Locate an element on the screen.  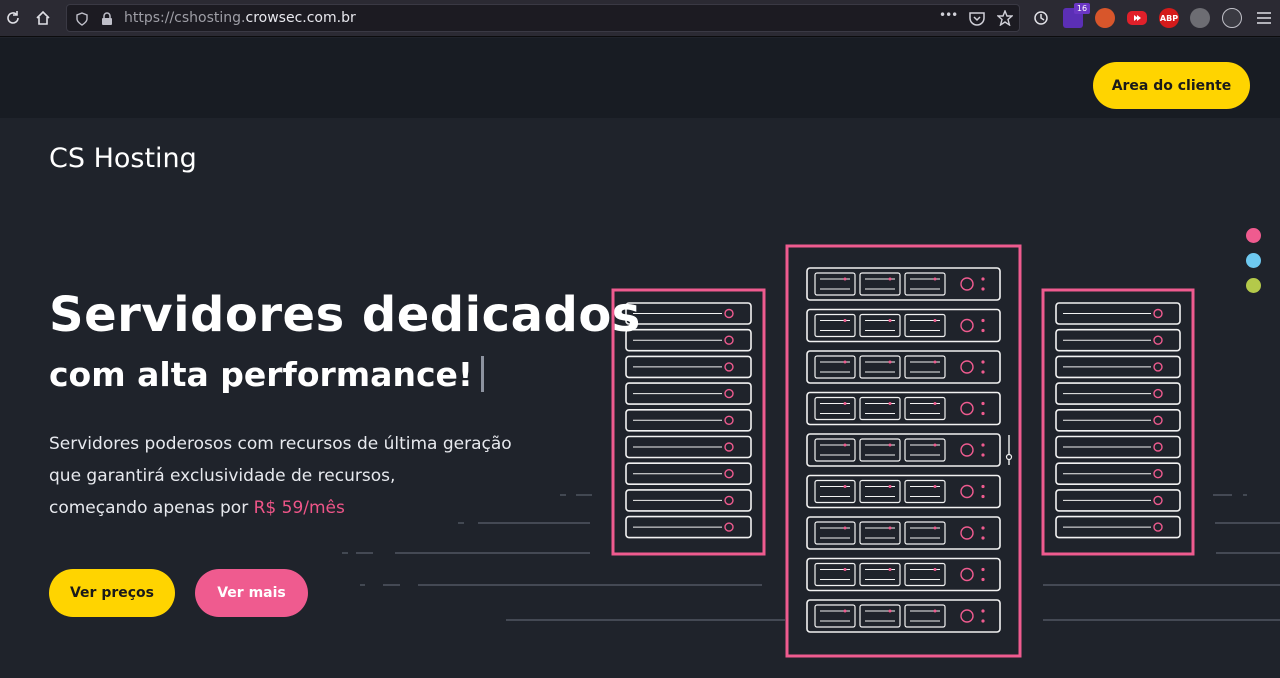
theme-dot-blue is located at coordinates (1253, 260).